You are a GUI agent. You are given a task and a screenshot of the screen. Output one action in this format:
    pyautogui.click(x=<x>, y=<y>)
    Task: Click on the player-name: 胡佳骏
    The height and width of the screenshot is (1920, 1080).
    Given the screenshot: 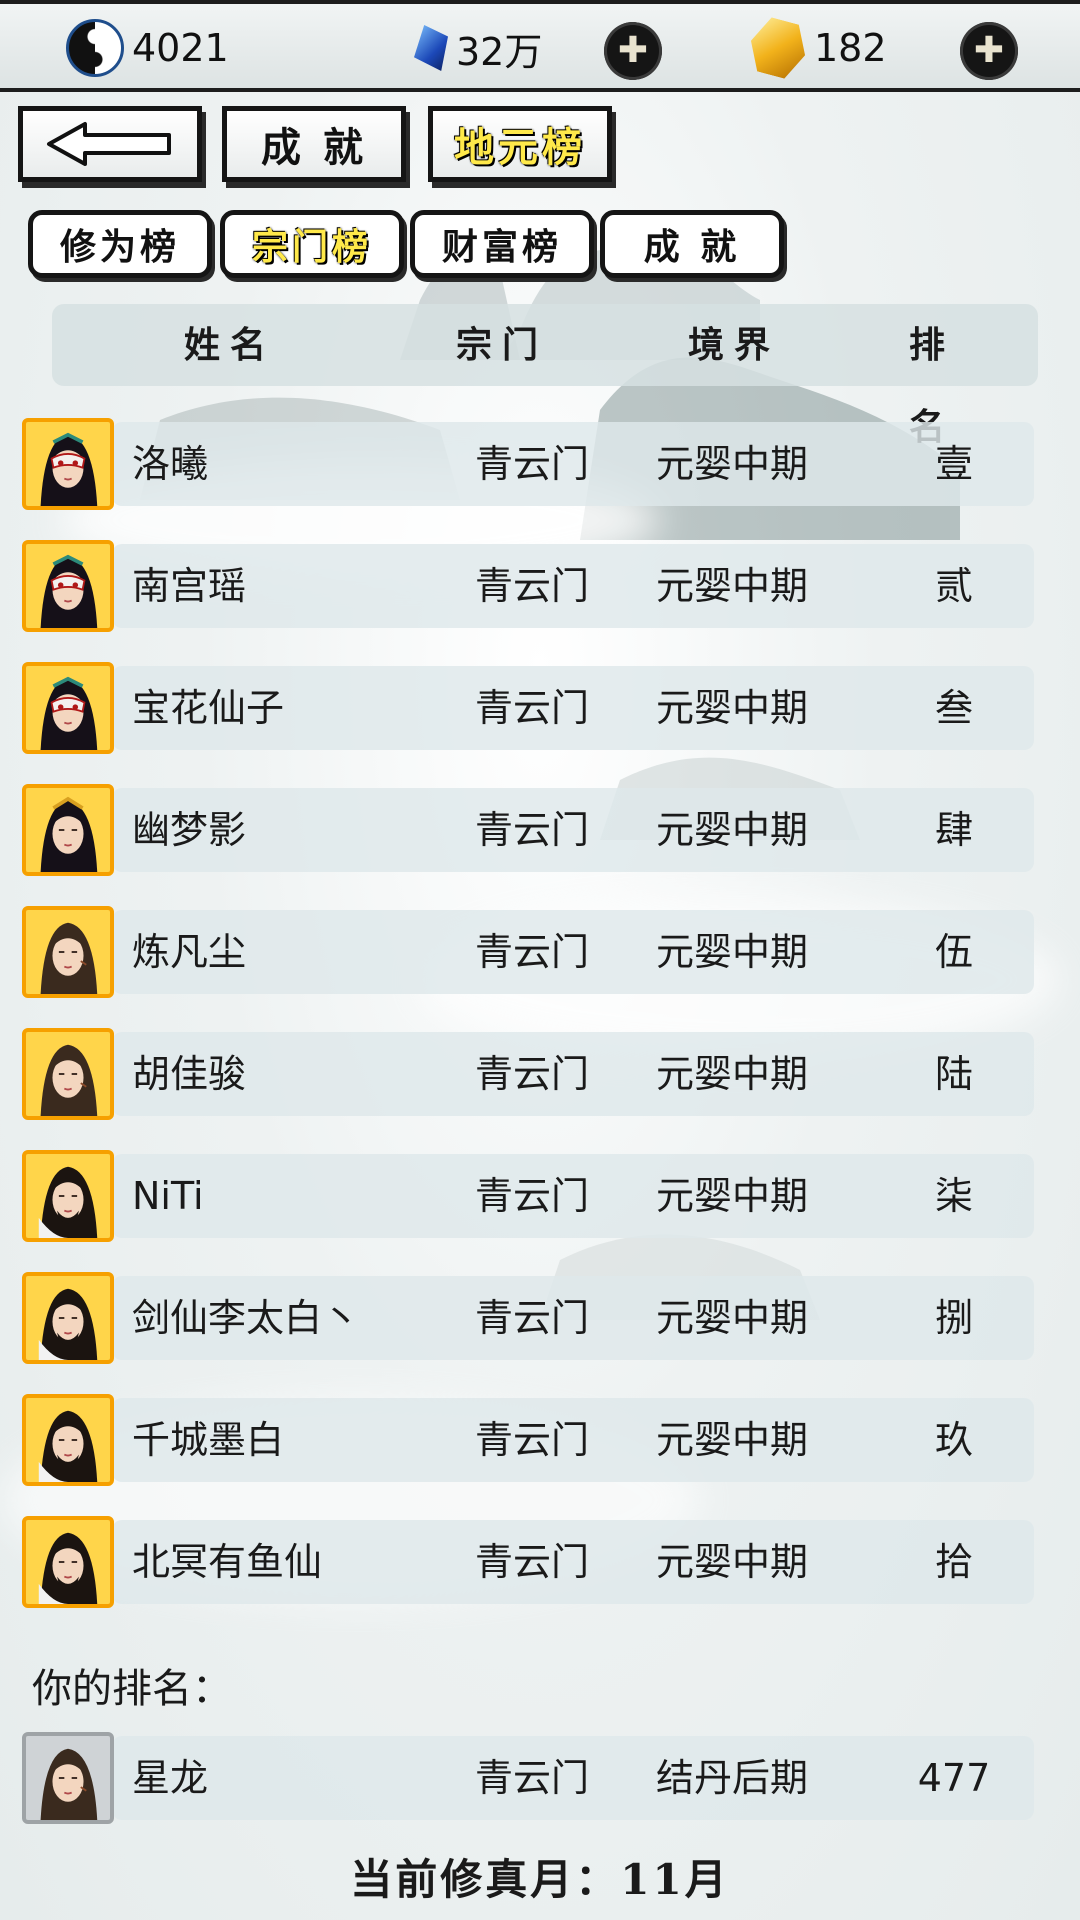 What is the action you would take?
    pyautogui.click(x=189, y=1074)
    